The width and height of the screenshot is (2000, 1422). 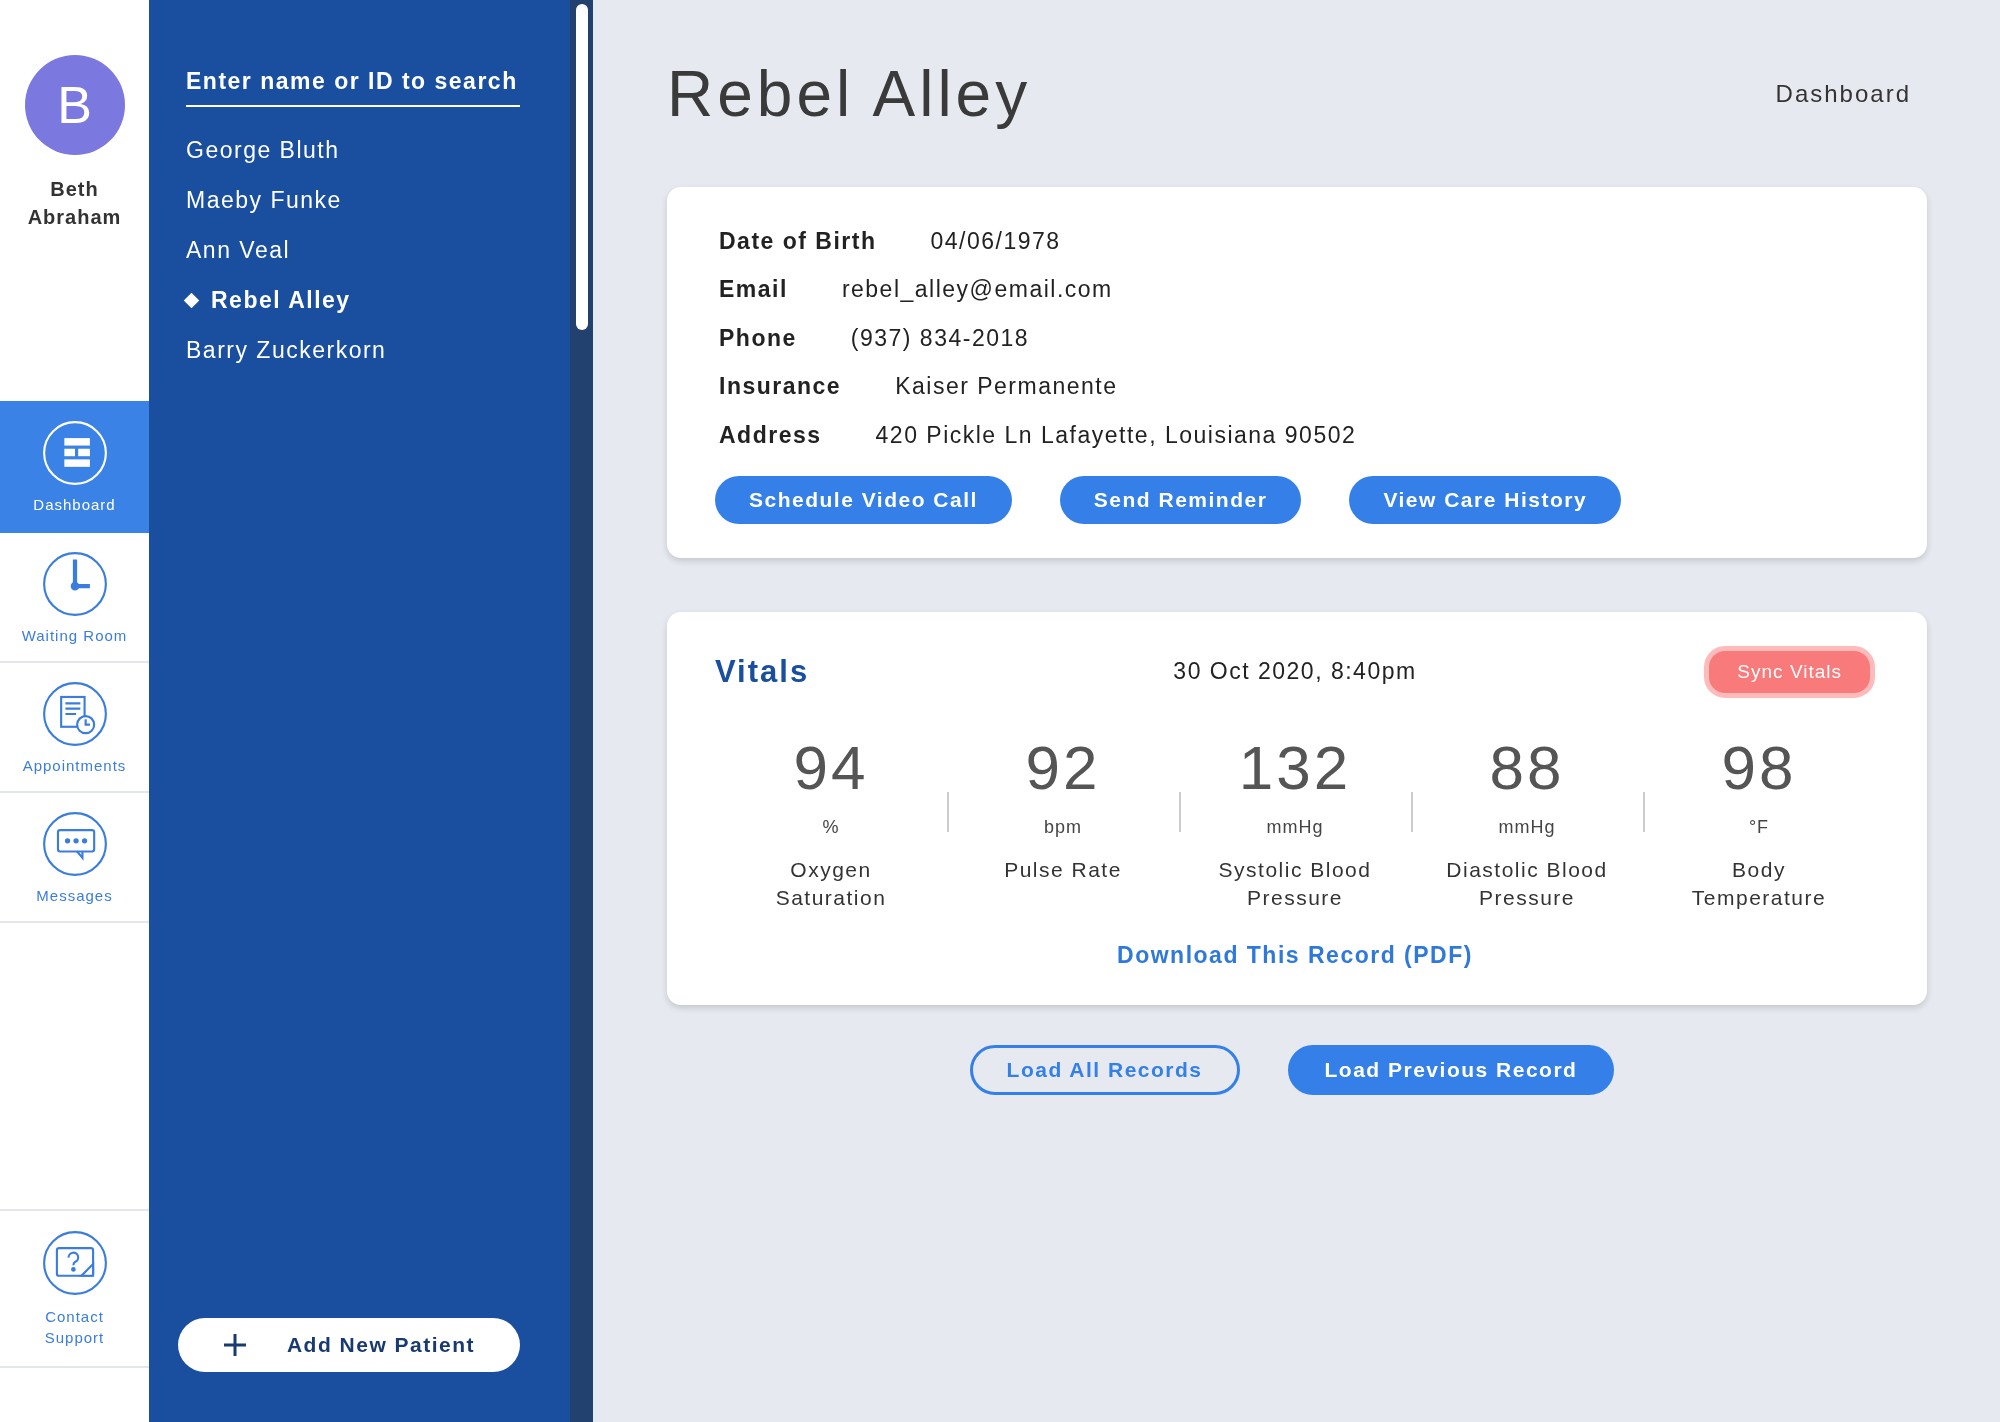 I want to click on info-value: 04/06/1978, so click(x=995, y=241).